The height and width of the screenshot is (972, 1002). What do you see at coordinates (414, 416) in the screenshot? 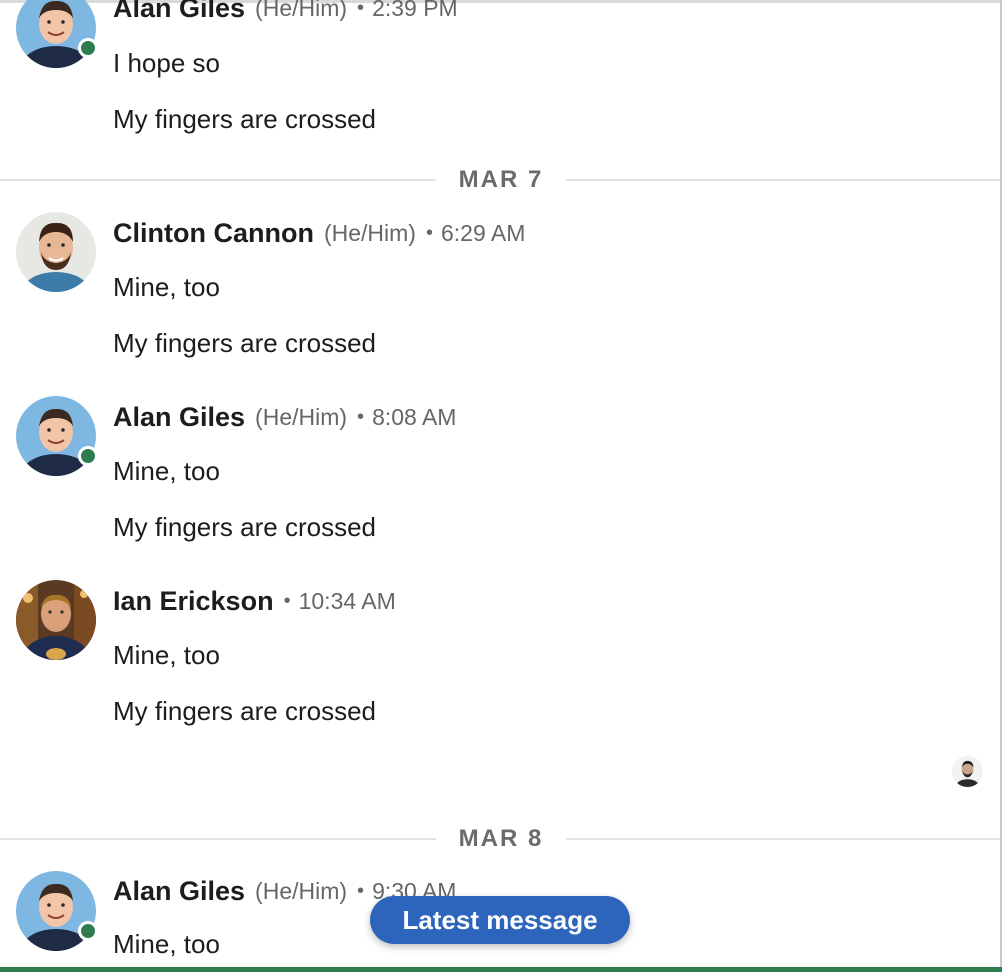
I see `message-timestamp: 8:08 AM` at bounding box center [414, 416].